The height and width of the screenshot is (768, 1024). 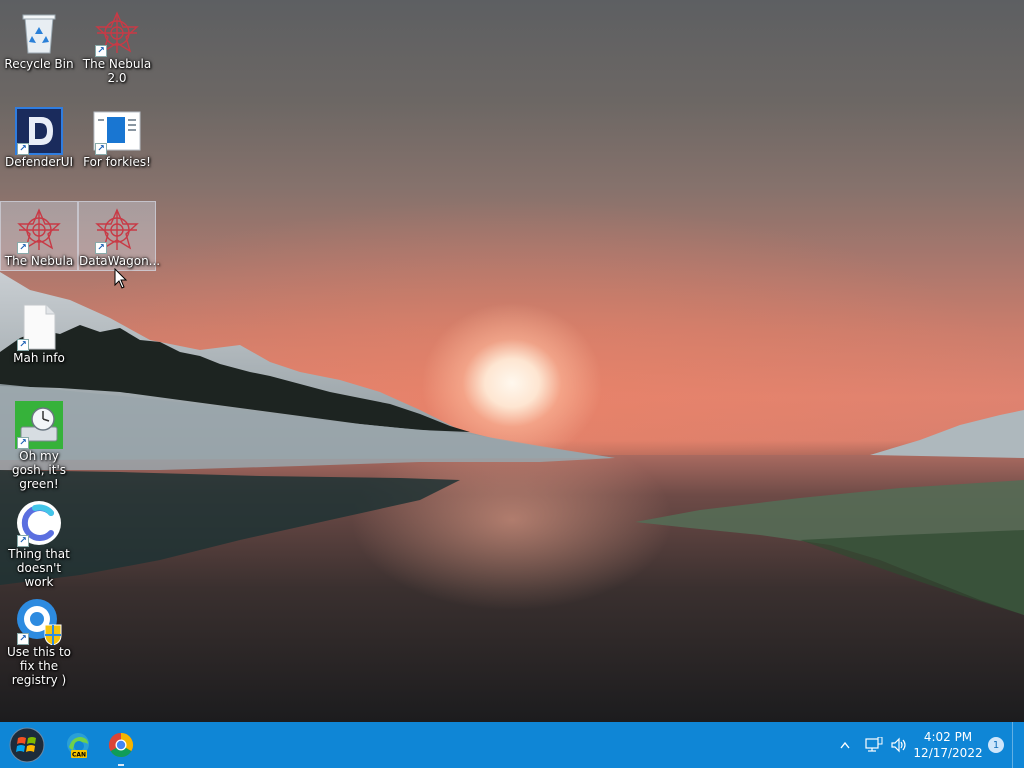 I want to click on window-document-icon: ↗, so click(x=117, y=131).